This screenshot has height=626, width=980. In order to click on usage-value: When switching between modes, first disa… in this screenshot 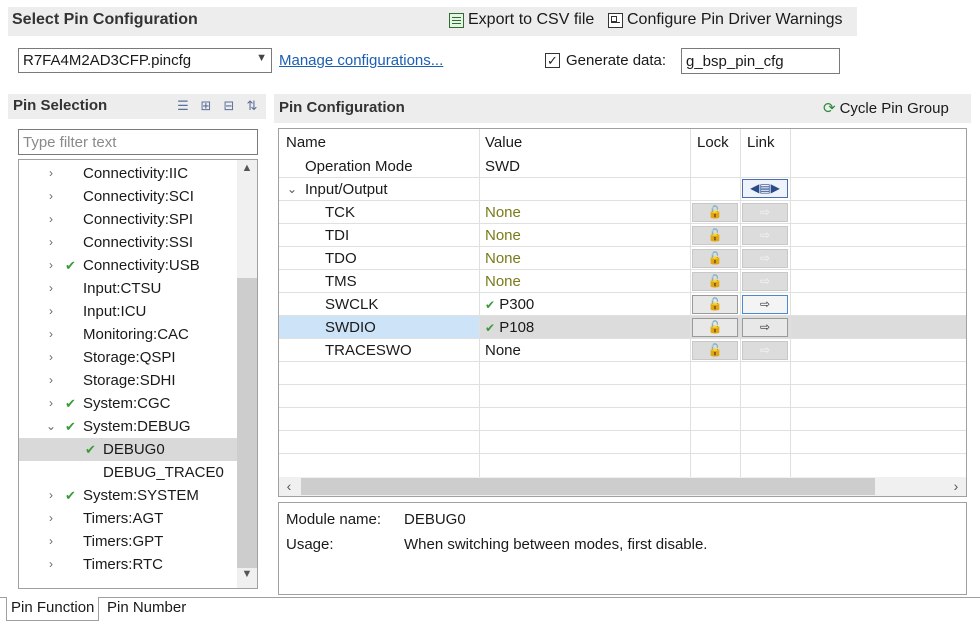, I will do `click(556, 544)`.